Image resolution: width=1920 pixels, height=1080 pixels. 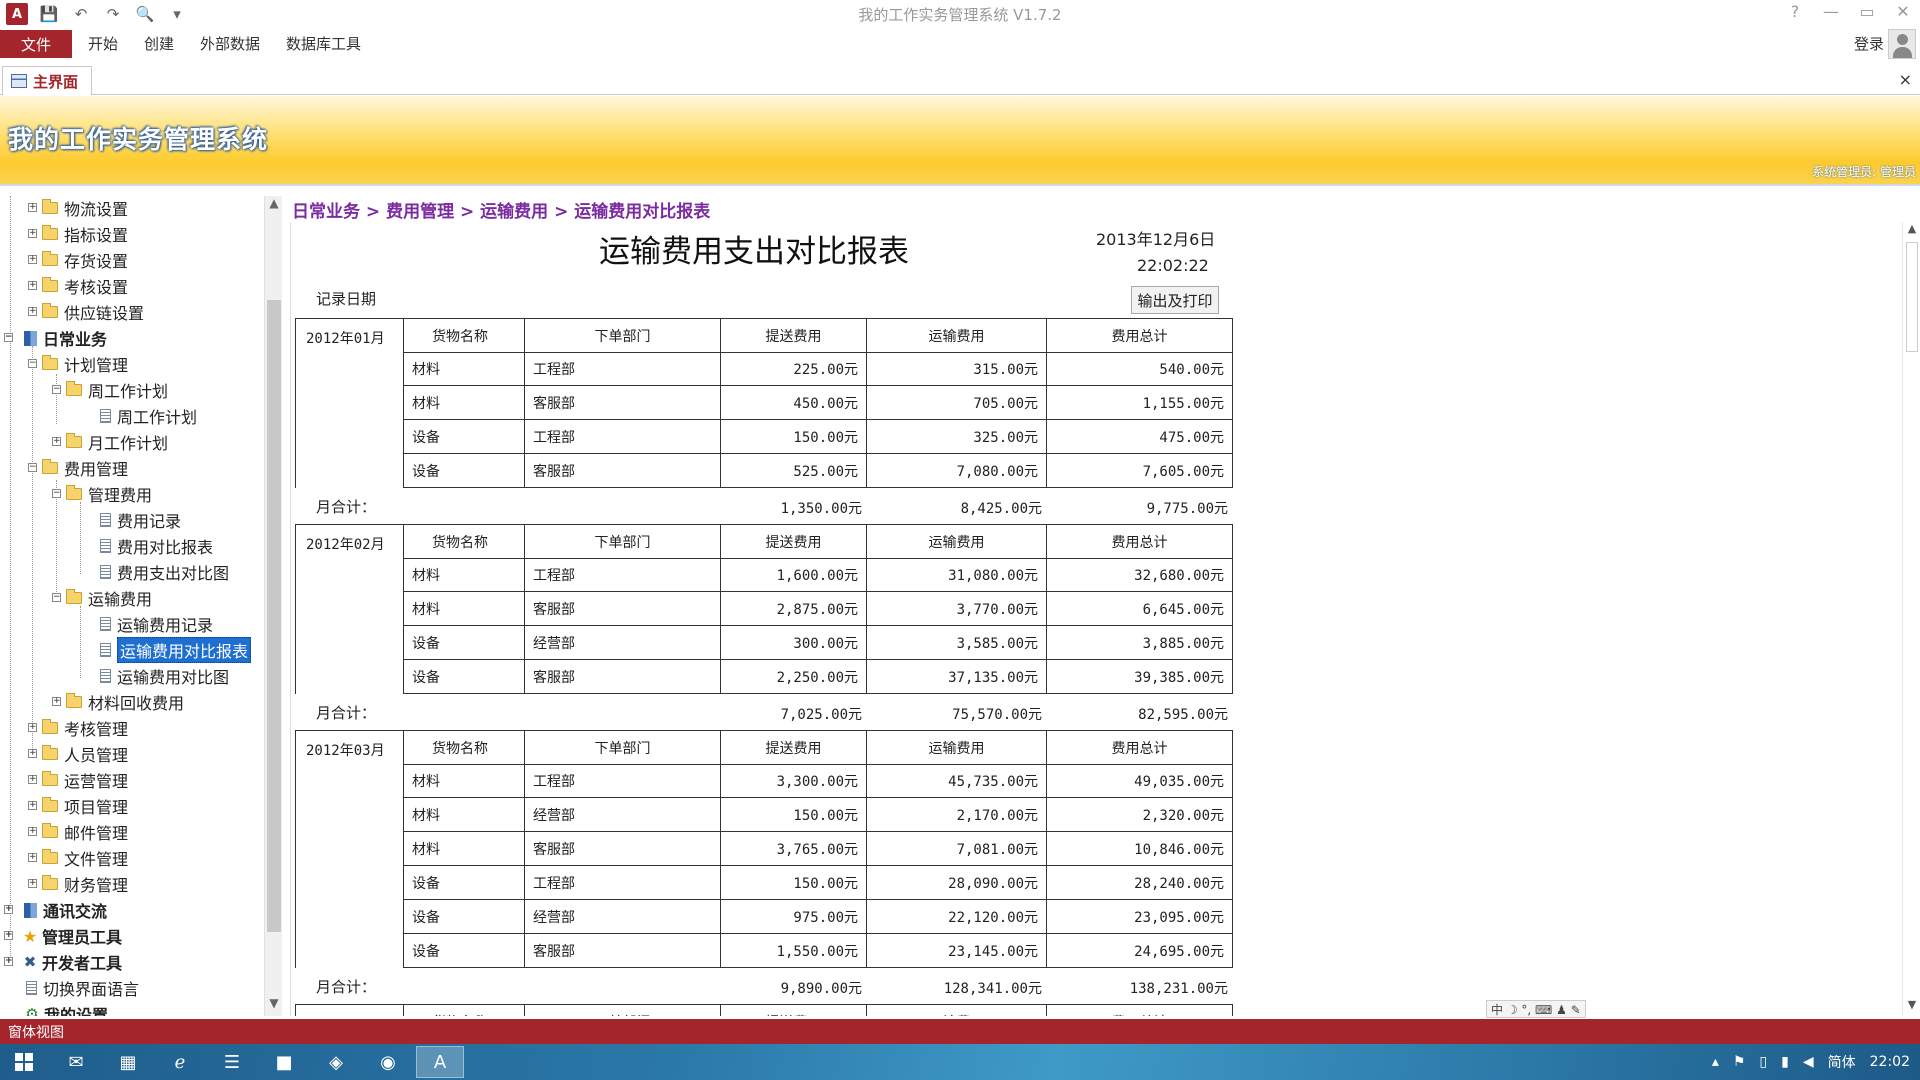 What do you see at coordinates (1890, 1062) in the screenshot?
I see `clock: 22:02` at bounding box center [1890, 1062].